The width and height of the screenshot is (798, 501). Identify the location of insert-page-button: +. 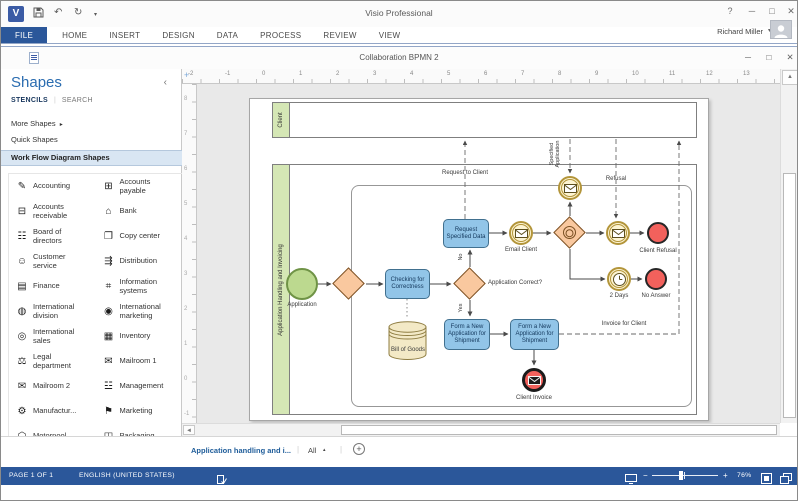
(359, 449).